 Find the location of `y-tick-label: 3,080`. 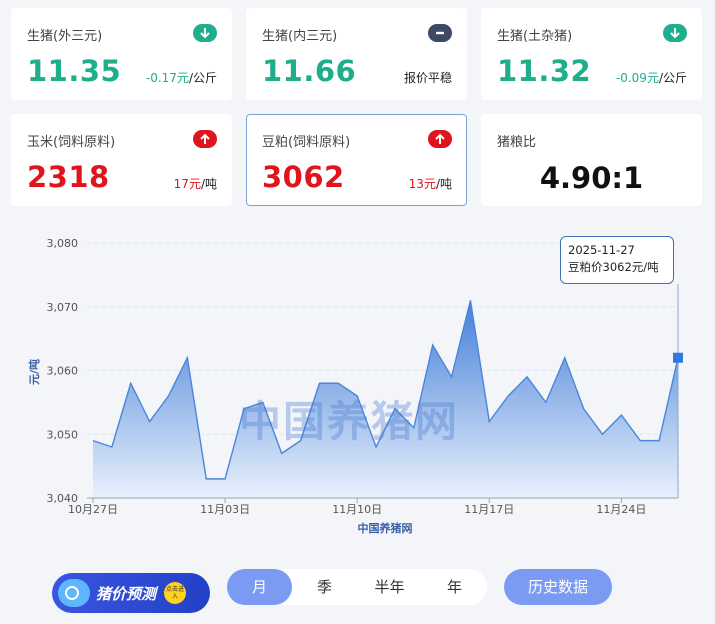

y-tick-label: 3,080 is located at coordinates (63, 243).